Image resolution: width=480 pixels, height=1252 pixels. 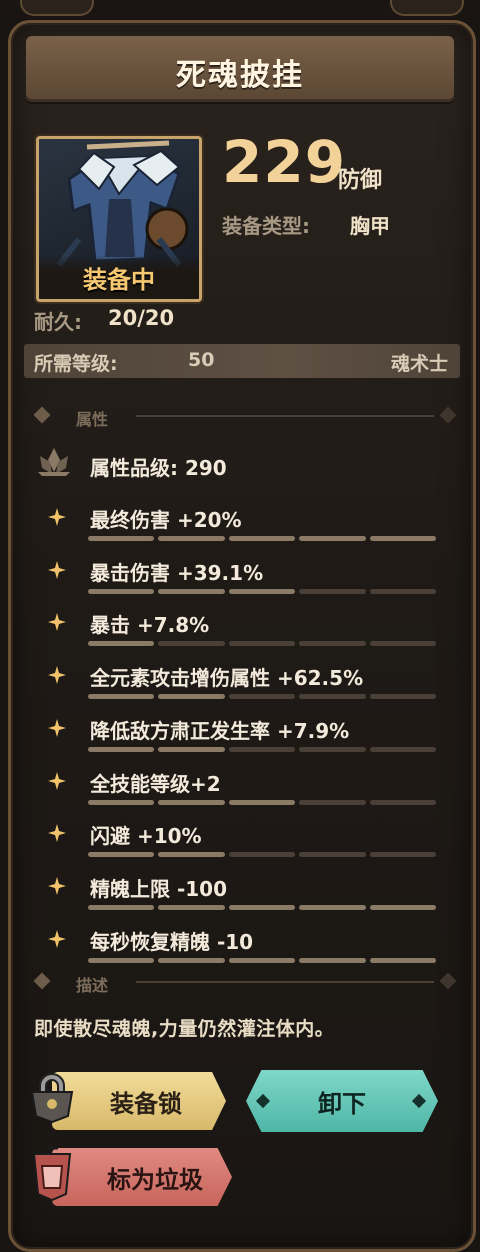 I want to click on equipment-lock-button: 装备锁, so click(x=139, y=1101).